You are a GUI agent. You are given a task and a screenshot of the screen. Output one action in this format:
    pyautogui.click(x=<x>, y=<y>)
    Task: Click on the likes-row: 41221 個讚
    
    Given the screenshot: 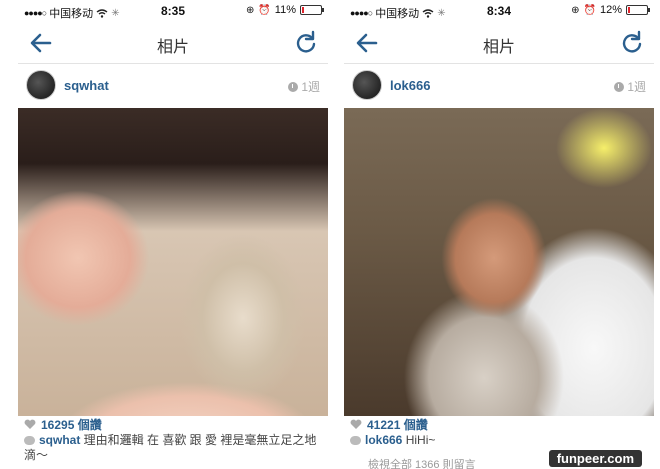 What is the action you would take?
    pyautogui.click(x=499, y=424)
    